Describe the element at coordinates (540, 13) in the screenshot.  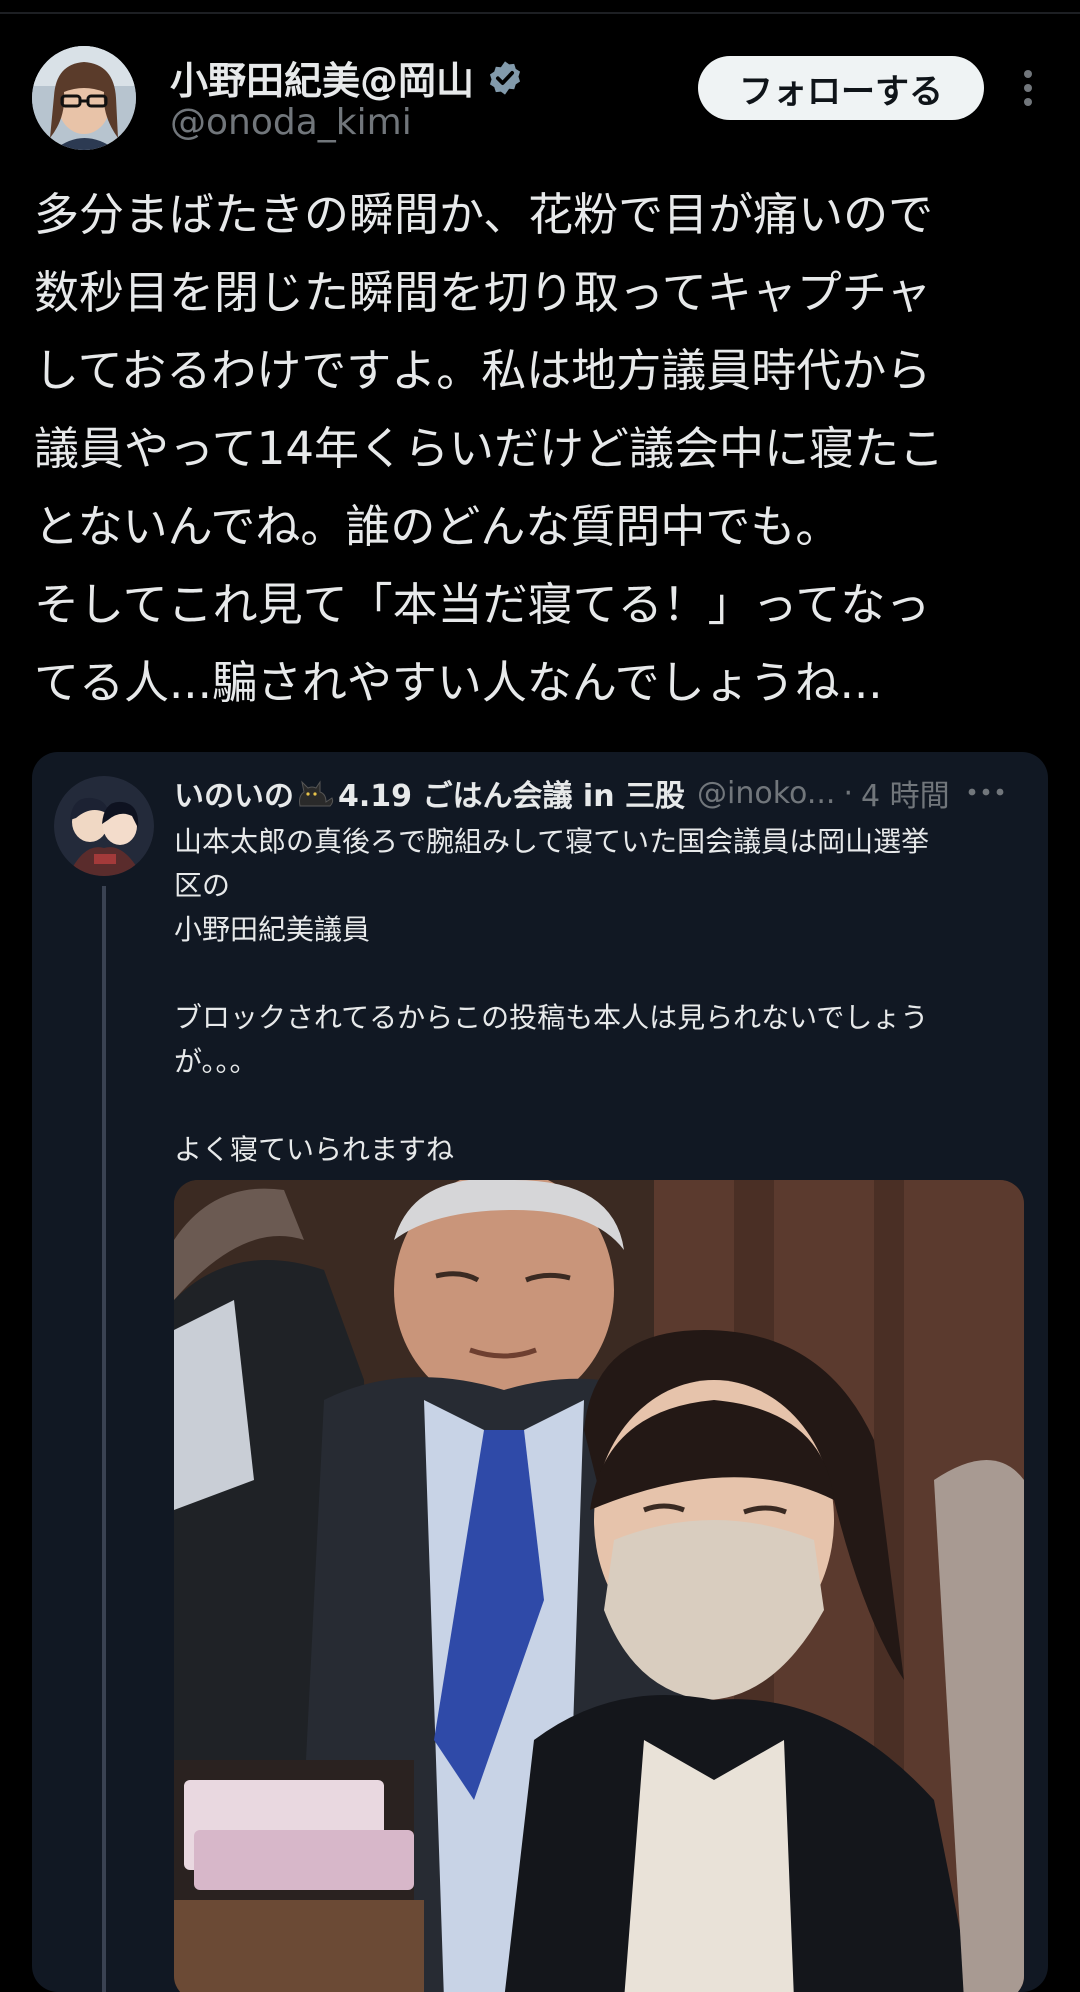
I see `top-divider` at that location.